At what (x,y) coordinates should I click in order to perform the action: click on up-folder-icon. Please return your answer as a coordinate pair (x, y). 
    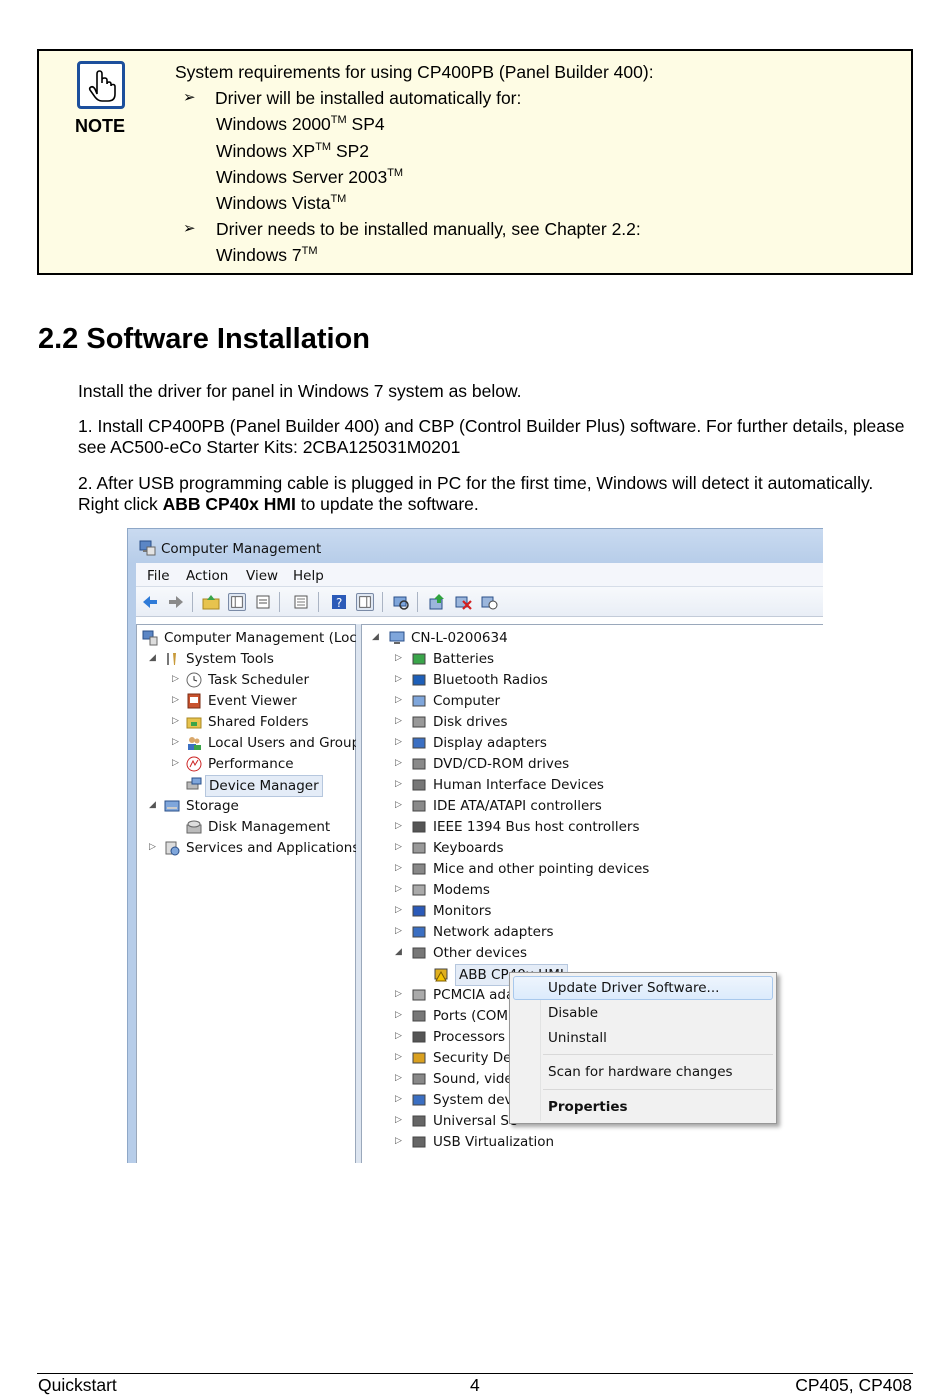
    Looking at the image, I should click on (211, 602).